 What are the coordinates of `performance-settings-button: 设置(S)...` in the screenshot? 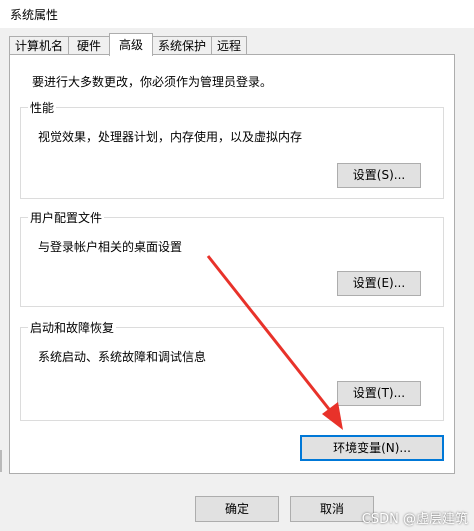 It's located at (379, 175).